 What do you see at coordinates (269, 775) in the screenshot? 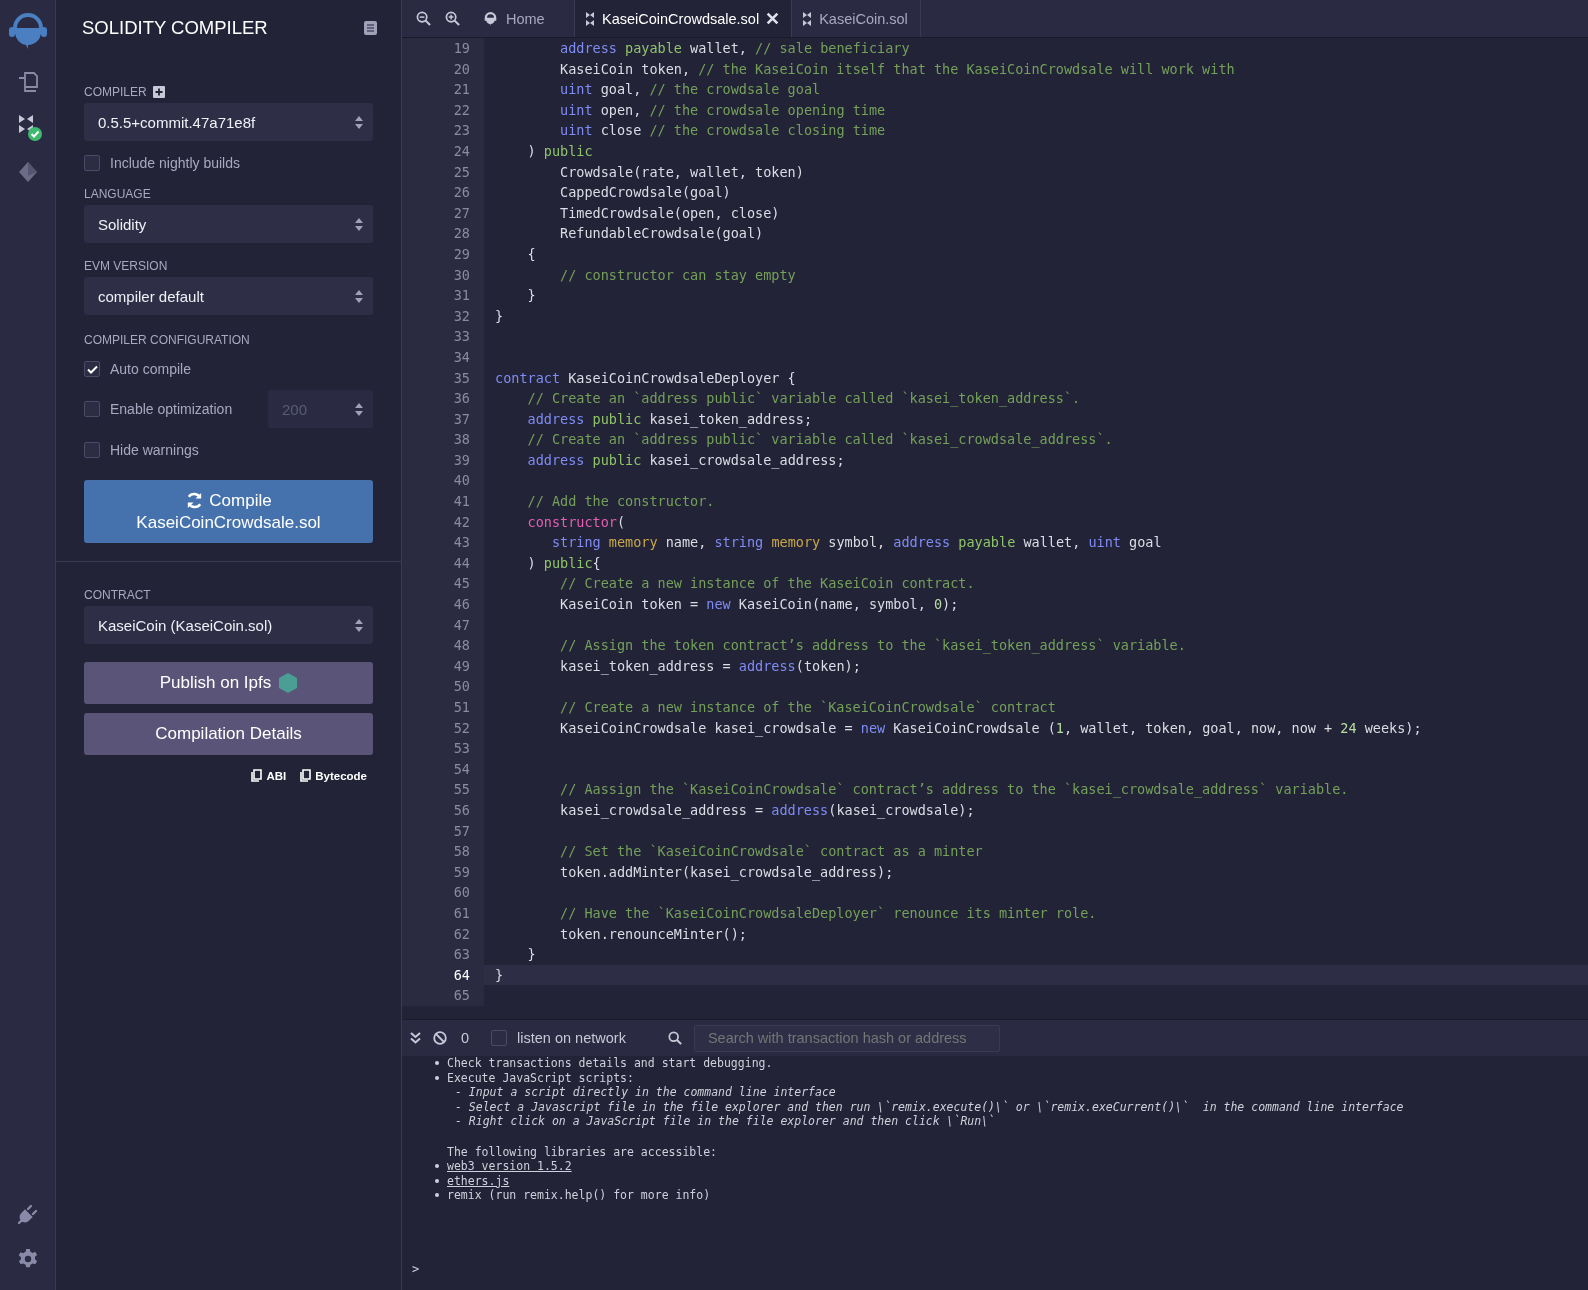
I see `copy-link: ABI` at bounding box center [269, 775].